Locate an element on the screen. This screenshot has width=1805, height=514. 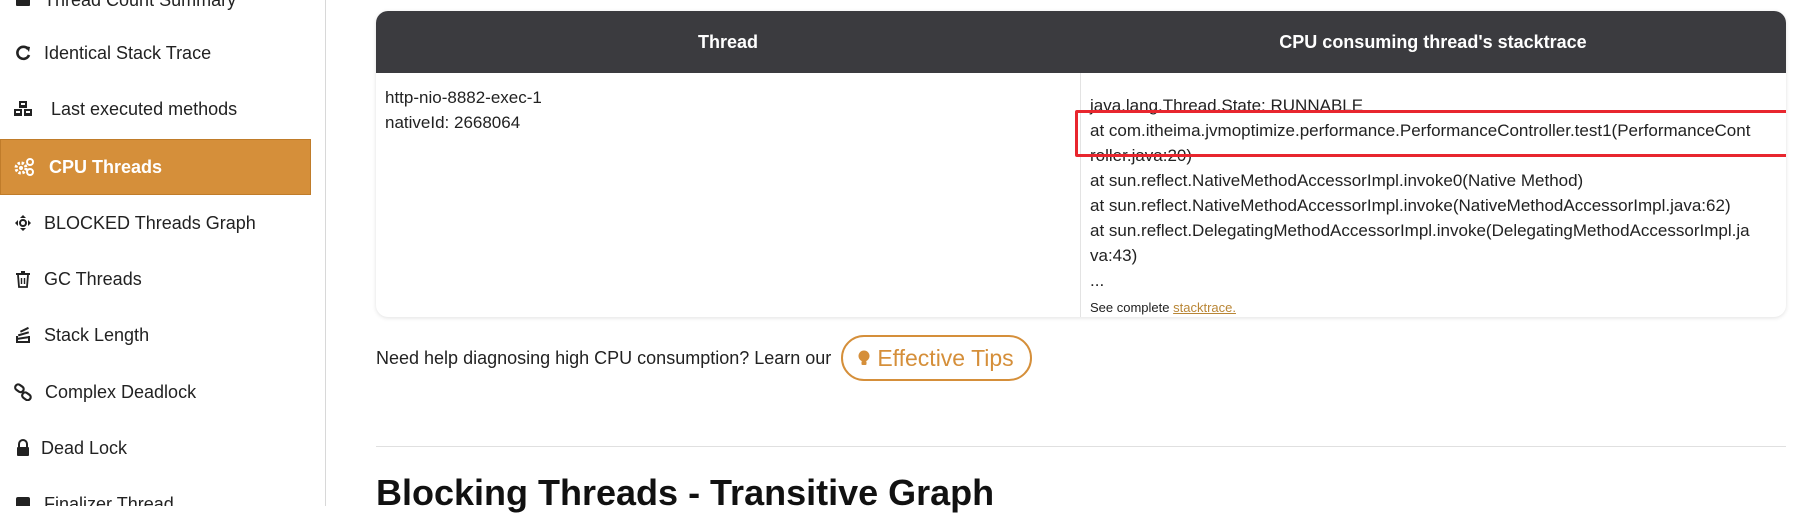
stack-line: va:43) is located at coordinates (1114, 255).